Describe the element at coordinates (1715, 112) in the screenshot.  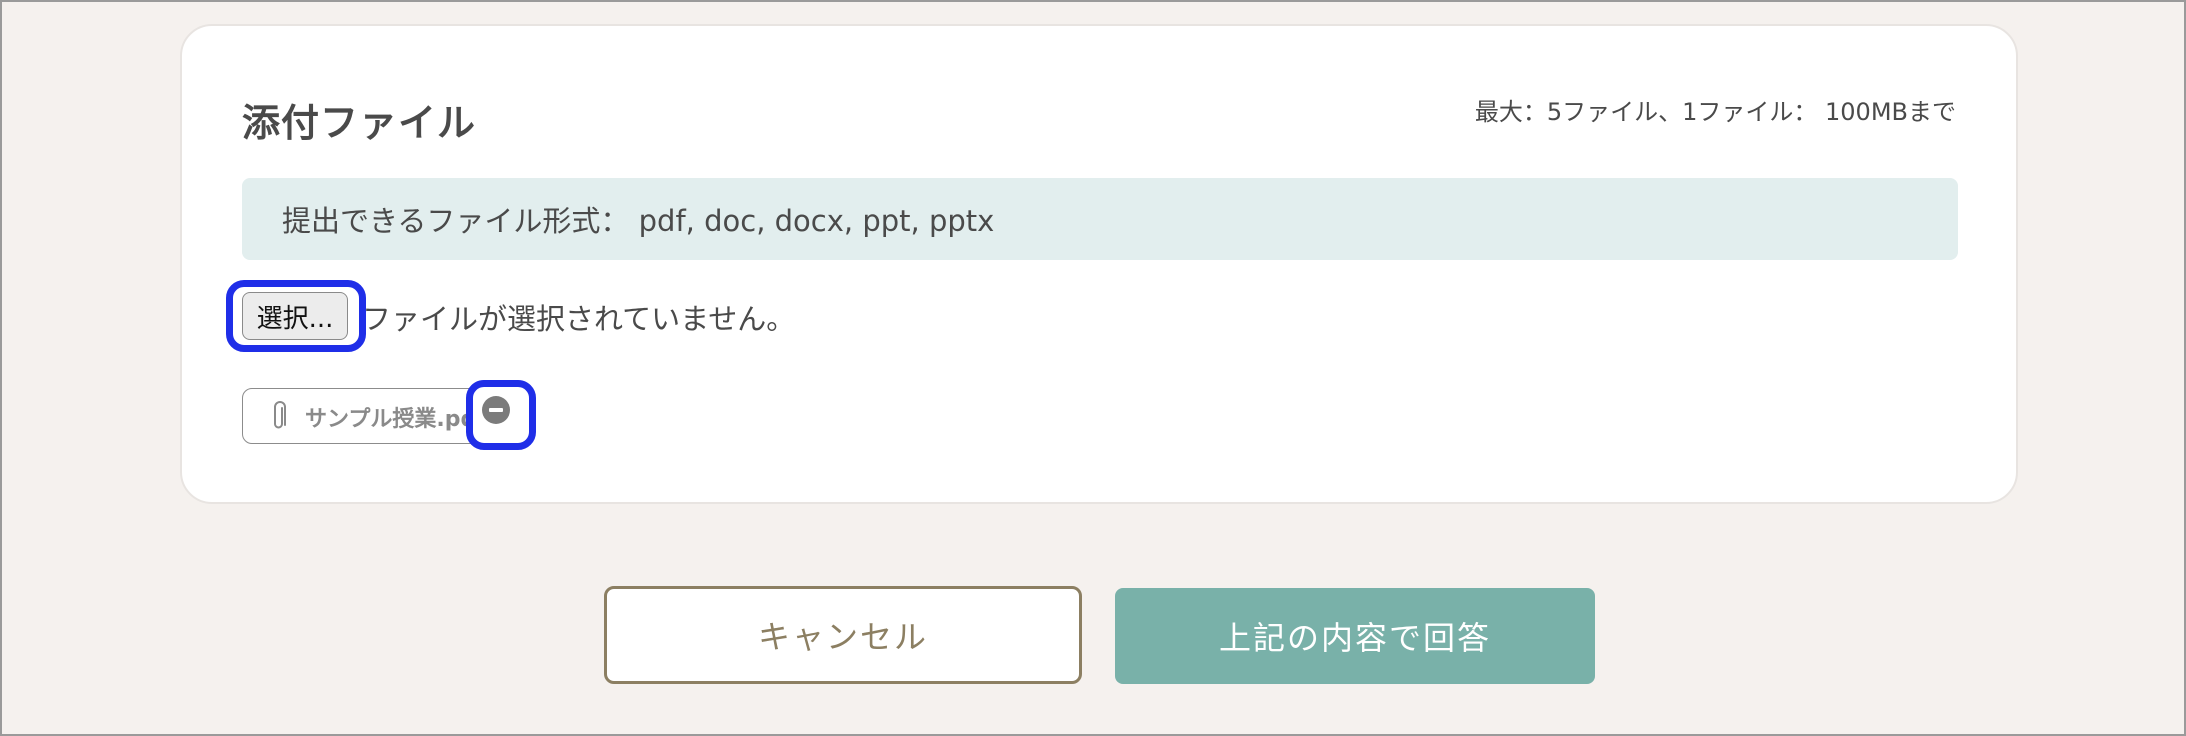
I see `file-limit-note: 最大：5ファイル、1ファイル： 100MBまで` at that location.